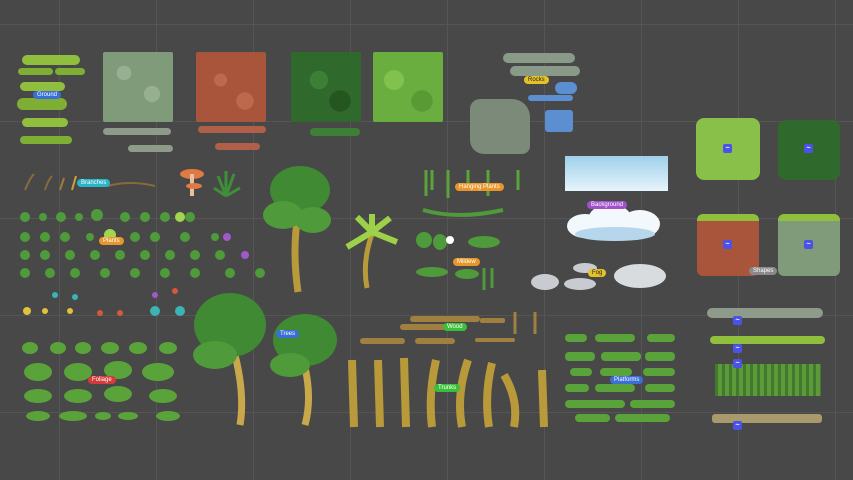 The width and height of the screenshot is (853, 480). What do you see at coordinates (763, 271) in the screenshot?
I see `shapes-label: Shapes` at bounding box center [763, 271].